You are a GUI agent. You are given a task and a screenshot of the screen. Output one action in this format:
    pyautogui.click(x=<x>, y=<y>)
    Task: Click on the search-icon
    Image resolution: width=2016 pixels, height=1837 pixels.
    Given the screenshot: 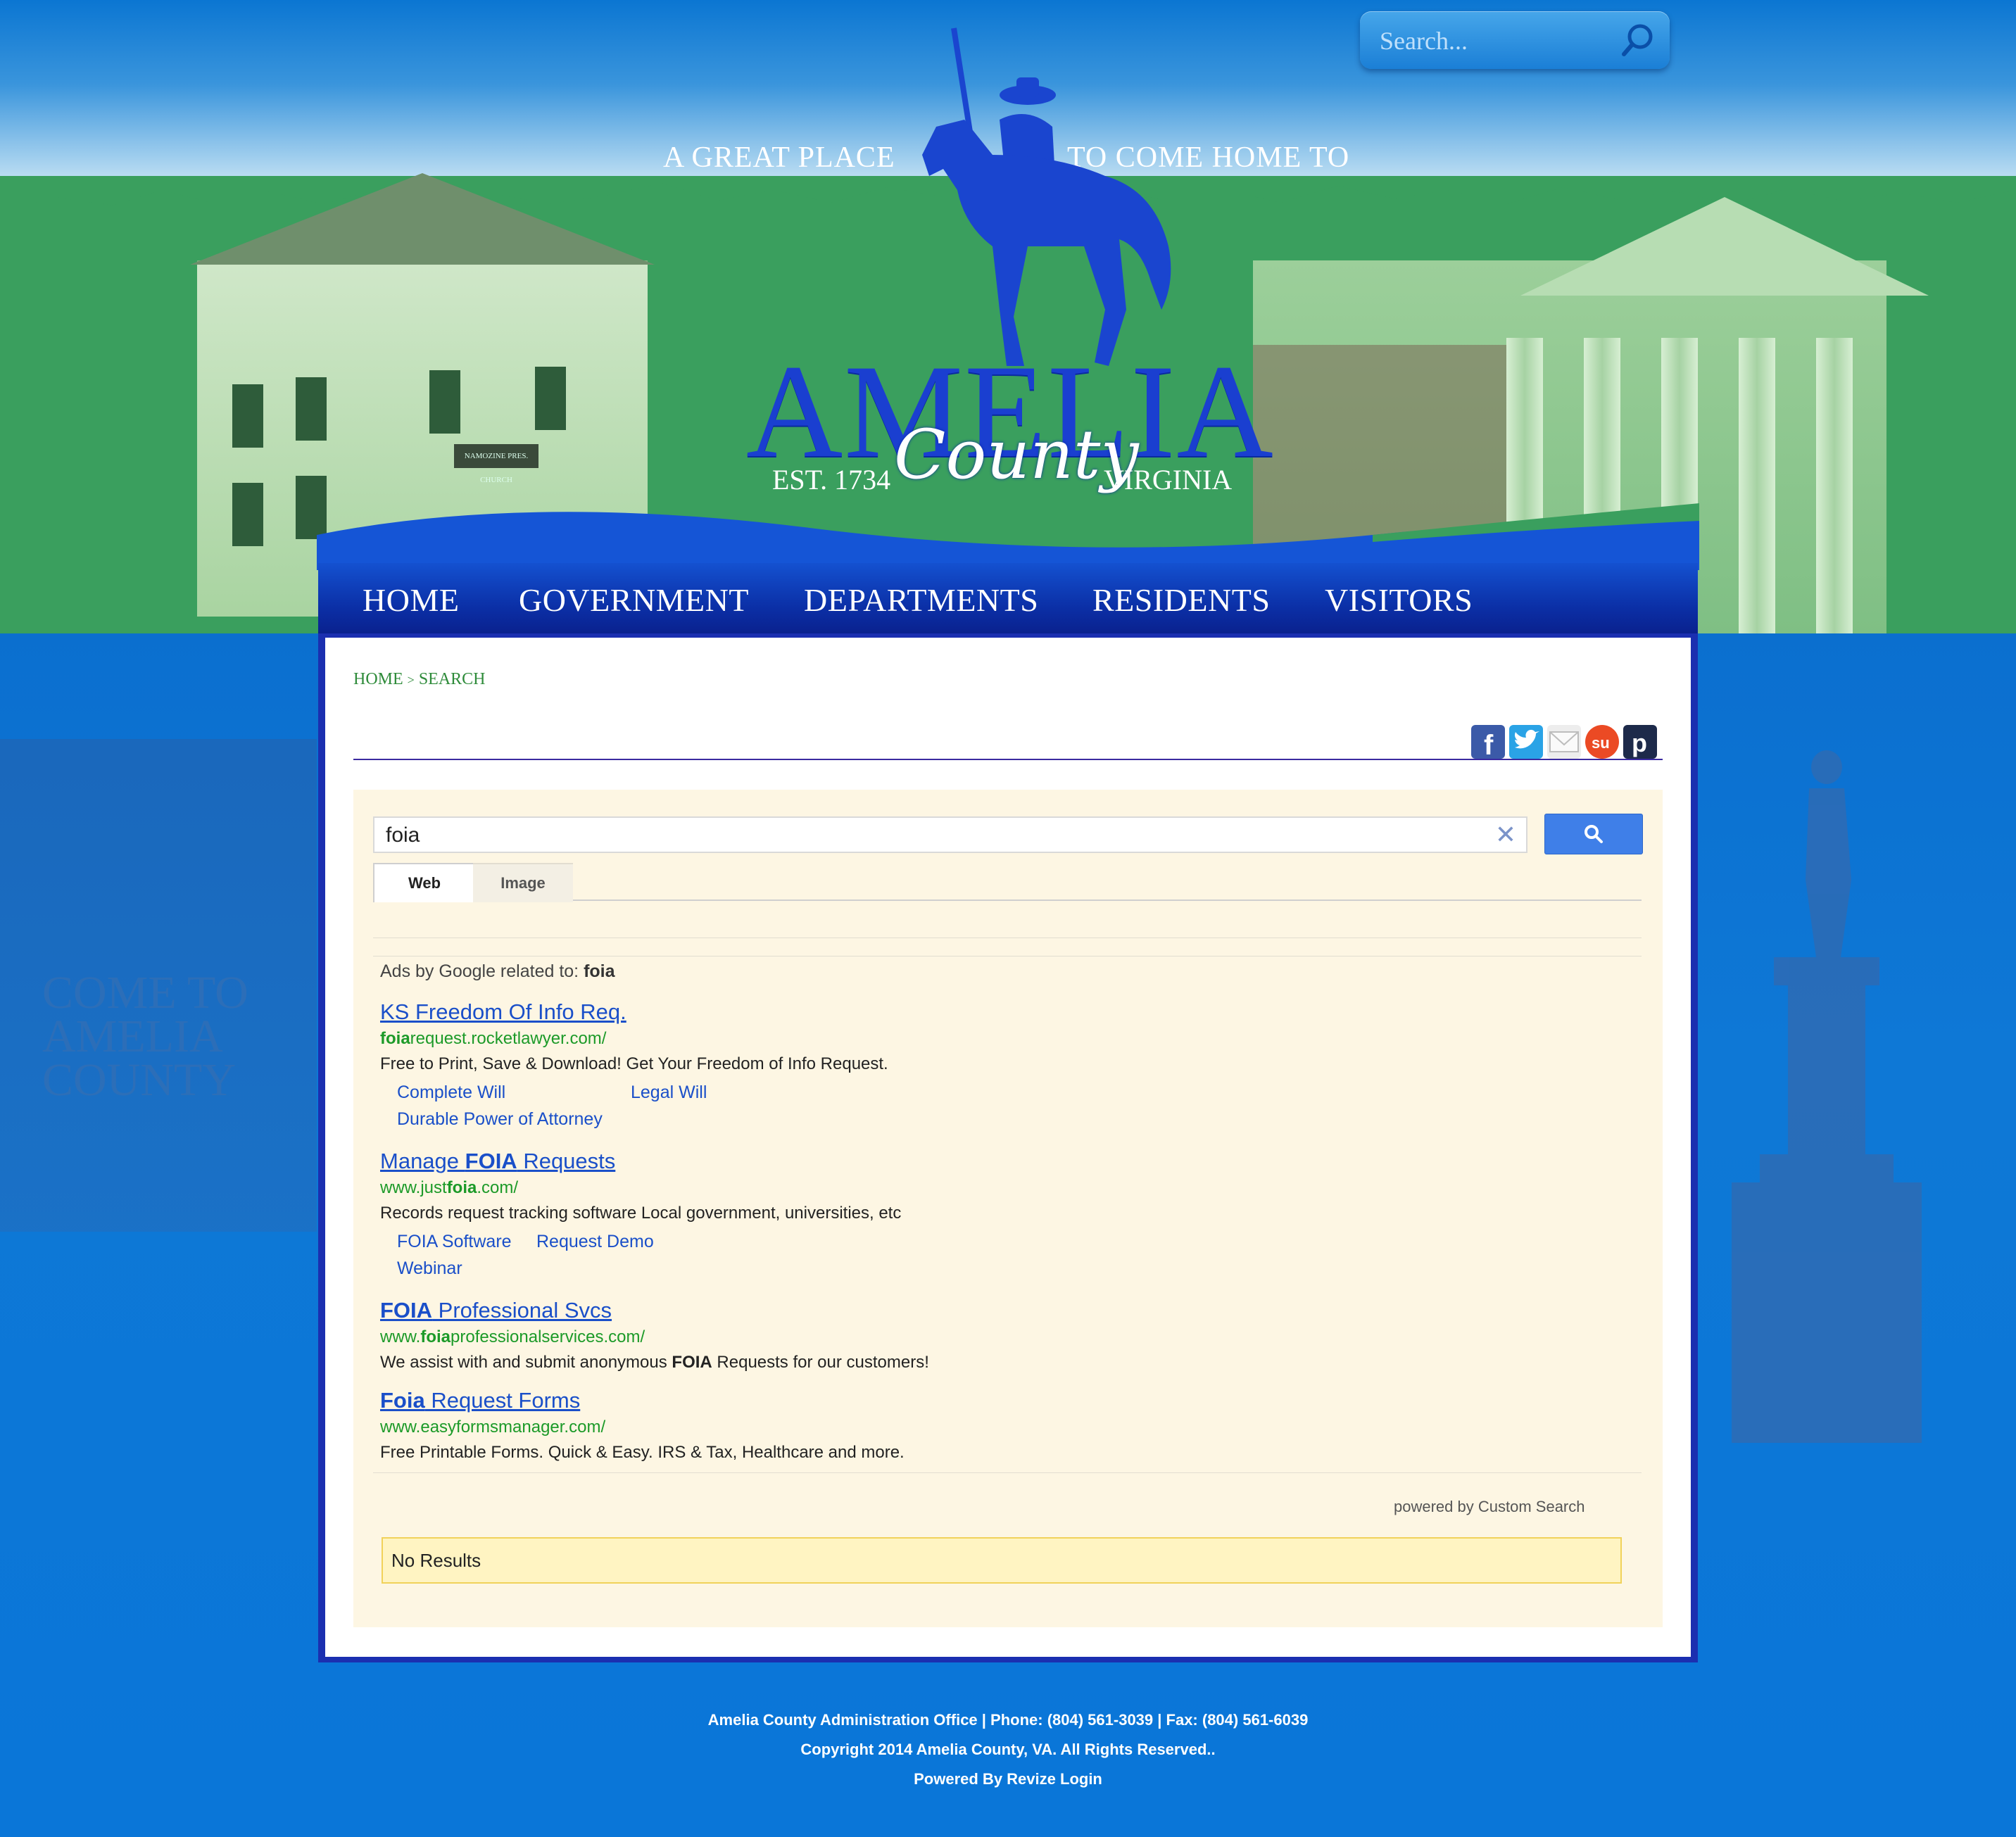 What is the action you would take?
    pyautogui.click(x=1638, y=40)
    